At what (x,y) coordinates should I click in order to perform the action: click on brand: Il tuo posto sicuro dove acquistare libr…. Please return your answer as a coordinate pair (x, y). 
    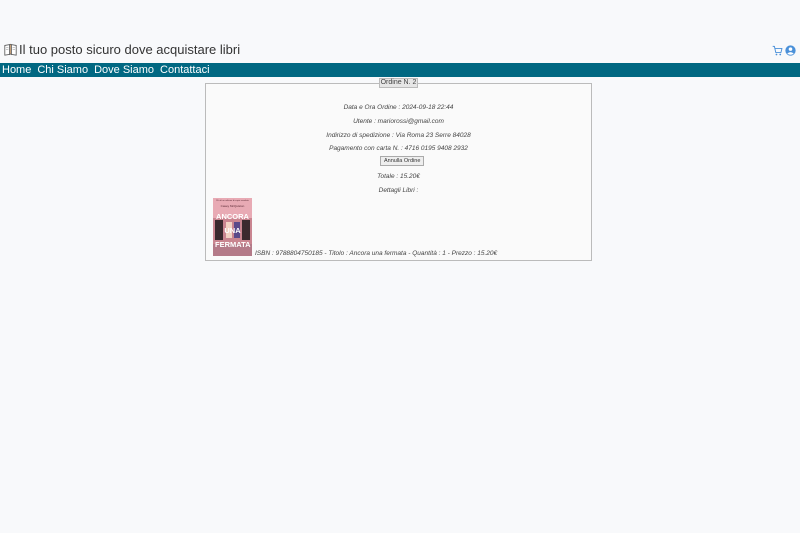
    Looking at the image, I should click on (122, 49).